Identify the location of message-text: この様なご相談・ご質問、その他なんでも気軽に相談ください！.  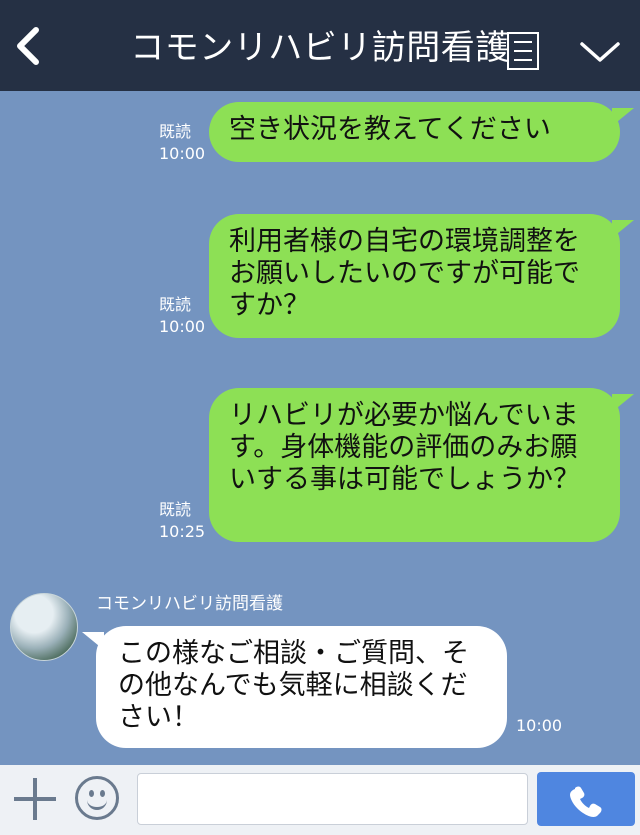
(293, 685).